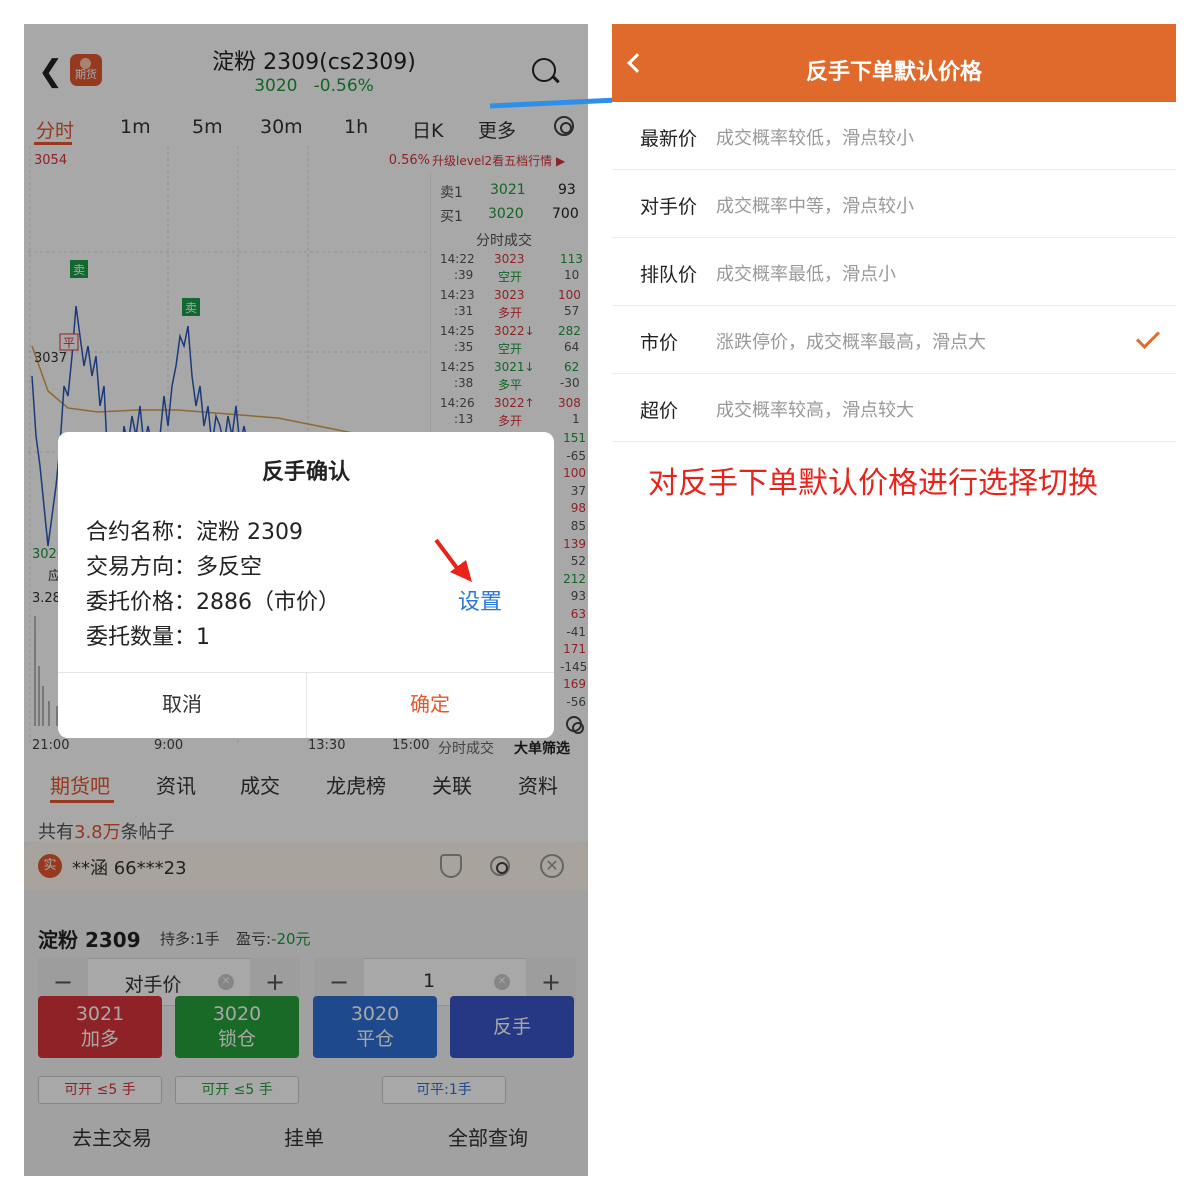 Image resolution: width=1200 pixels, height=1200 pixels. Describe the element at coordinates (669, 139) in the screenshot. I see `option-name: 最新价` at that location.